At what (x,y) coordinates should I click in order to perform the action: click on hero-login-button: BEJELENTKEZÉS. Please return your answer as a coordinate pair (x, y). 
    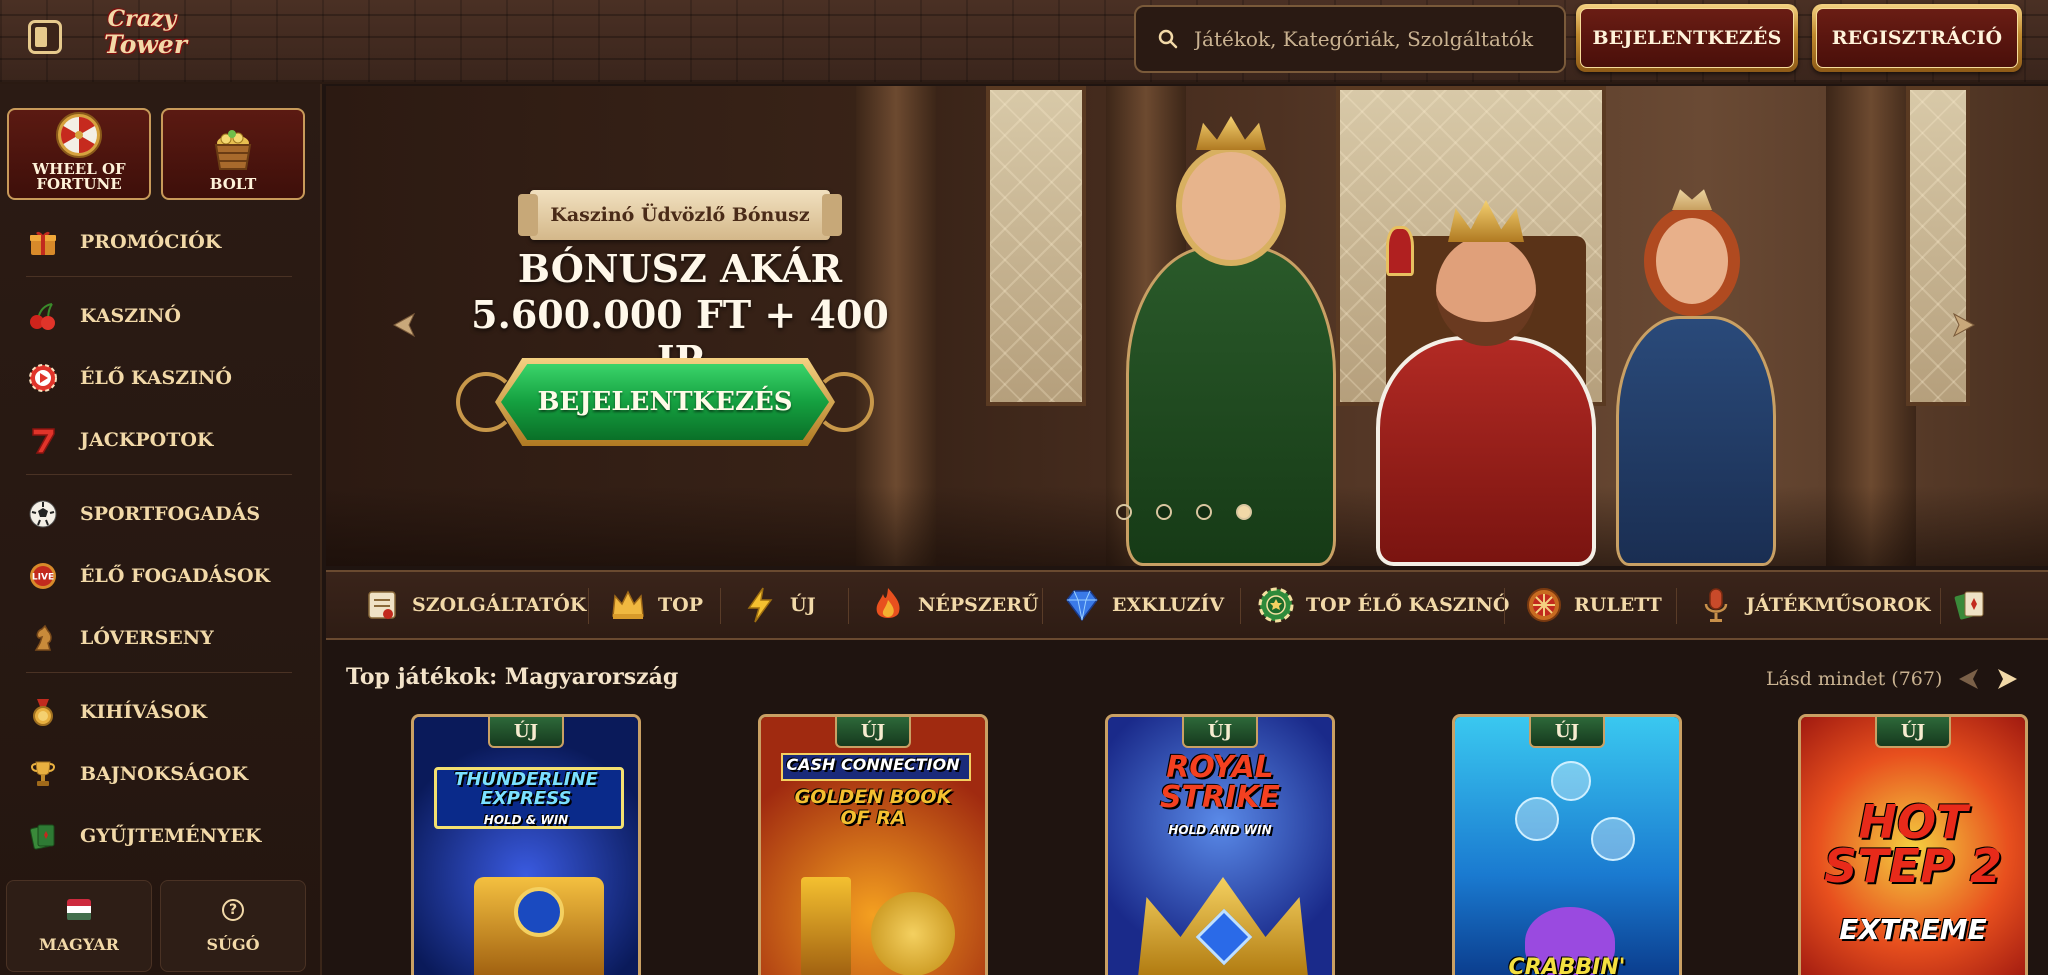
    Looking at the image, I should click on (665, 402).